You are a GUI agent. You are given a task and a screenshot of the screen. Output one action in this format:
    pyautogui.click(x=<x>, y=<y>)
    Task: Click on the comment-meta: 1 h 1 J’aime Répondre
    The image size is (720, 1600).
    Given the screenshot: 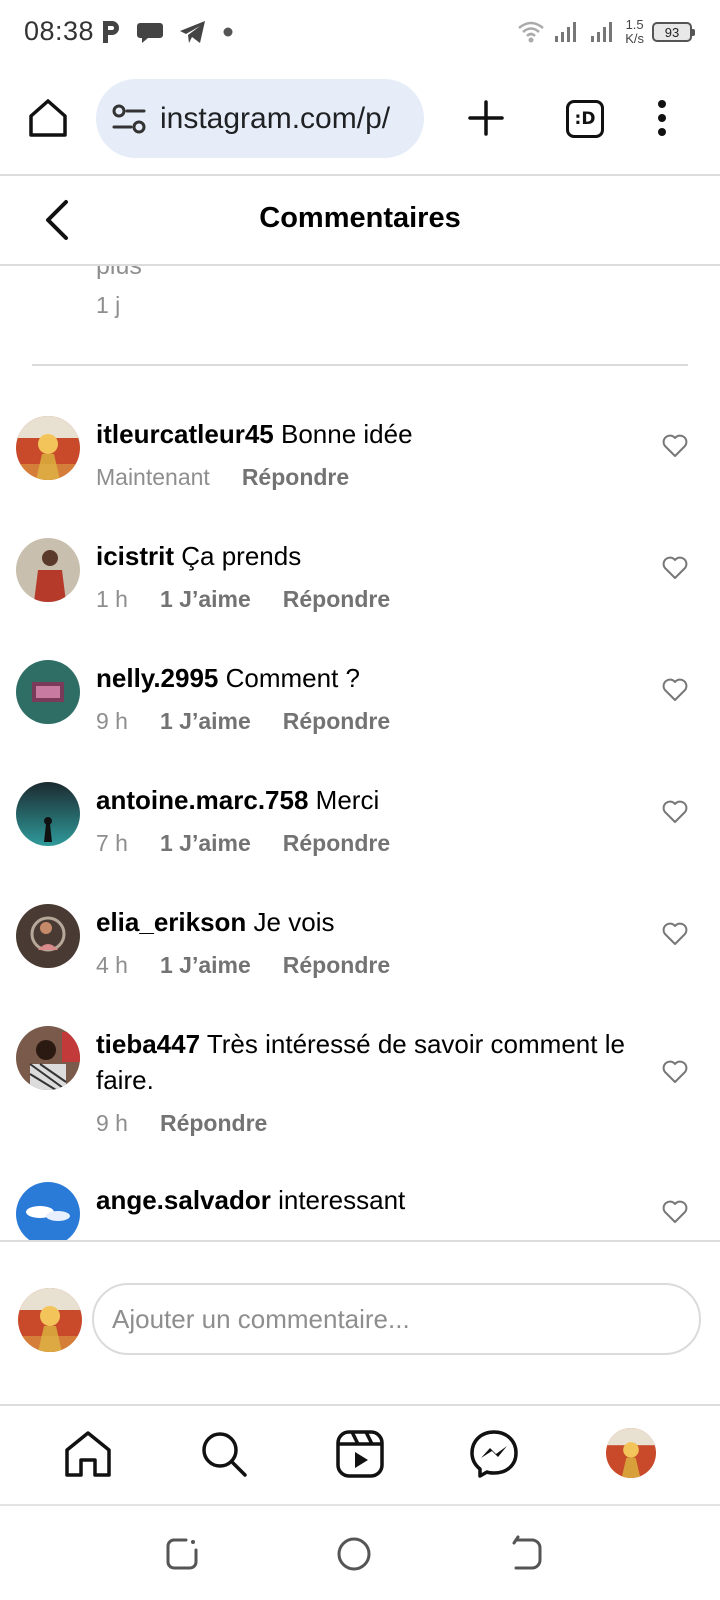 What is the action you would take?
    pyautogui.click(x=366, y=599)
    